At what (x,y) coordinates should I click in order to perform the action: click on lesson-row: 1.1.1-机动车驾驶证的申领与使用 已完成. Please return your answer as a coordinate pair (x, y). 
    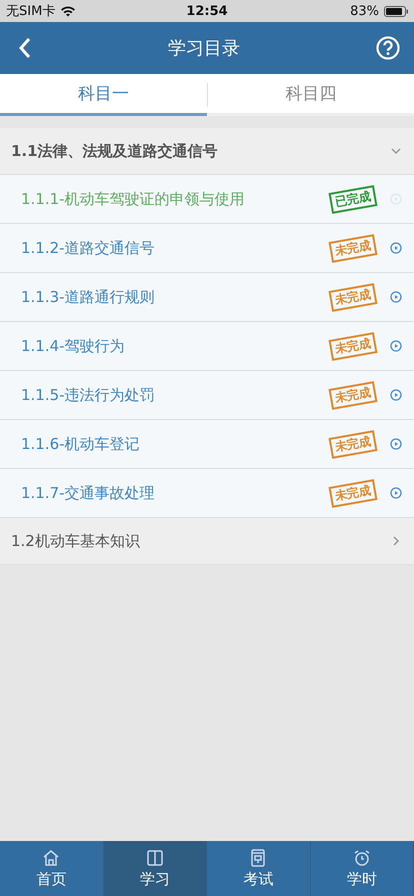
    Looking at the image, I should click on (207, 199).